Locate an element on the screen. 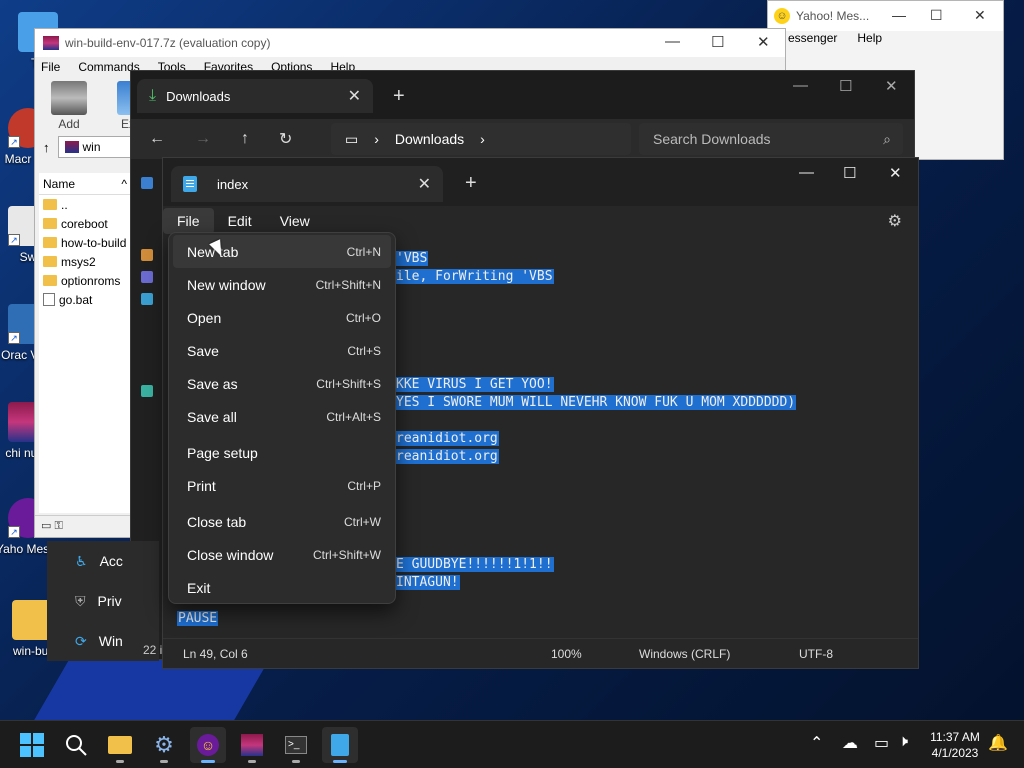  editor-line: reanidiot.org is located at coordinates (447, 456).